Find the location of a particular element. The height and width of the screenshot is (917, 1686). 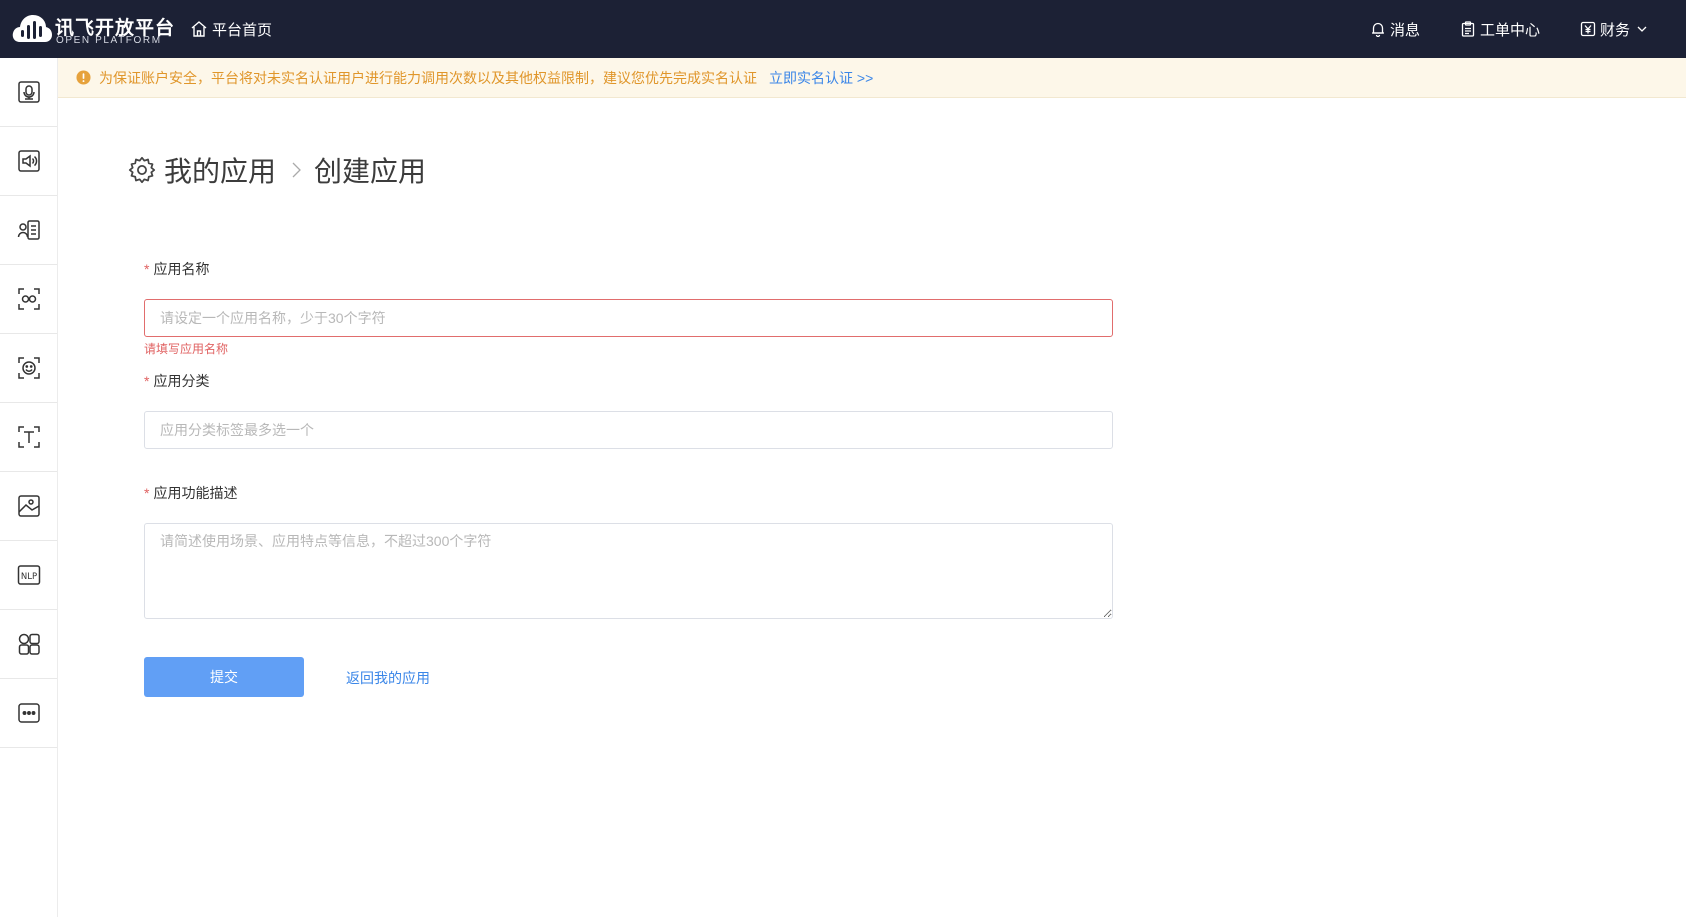

breadcrumb: 我的应用 创建应用 is located at coordinates (277, 170).